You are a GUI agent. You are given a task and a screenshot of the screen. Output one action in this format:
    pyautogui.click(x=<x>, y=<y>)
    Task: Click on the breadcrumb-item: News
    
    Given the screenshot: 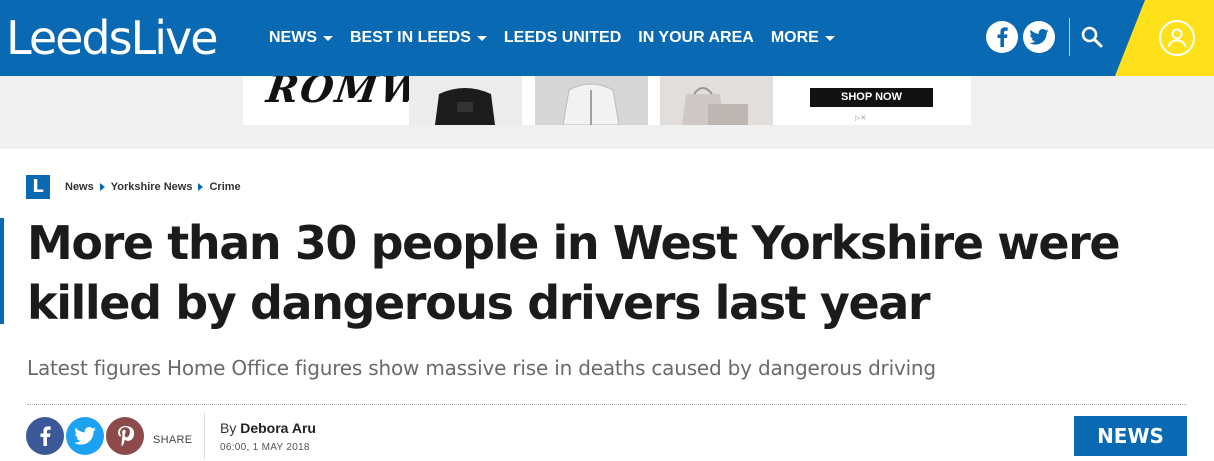 What is the action you would take?
    pyautogui.click(x=79, y=187)
    